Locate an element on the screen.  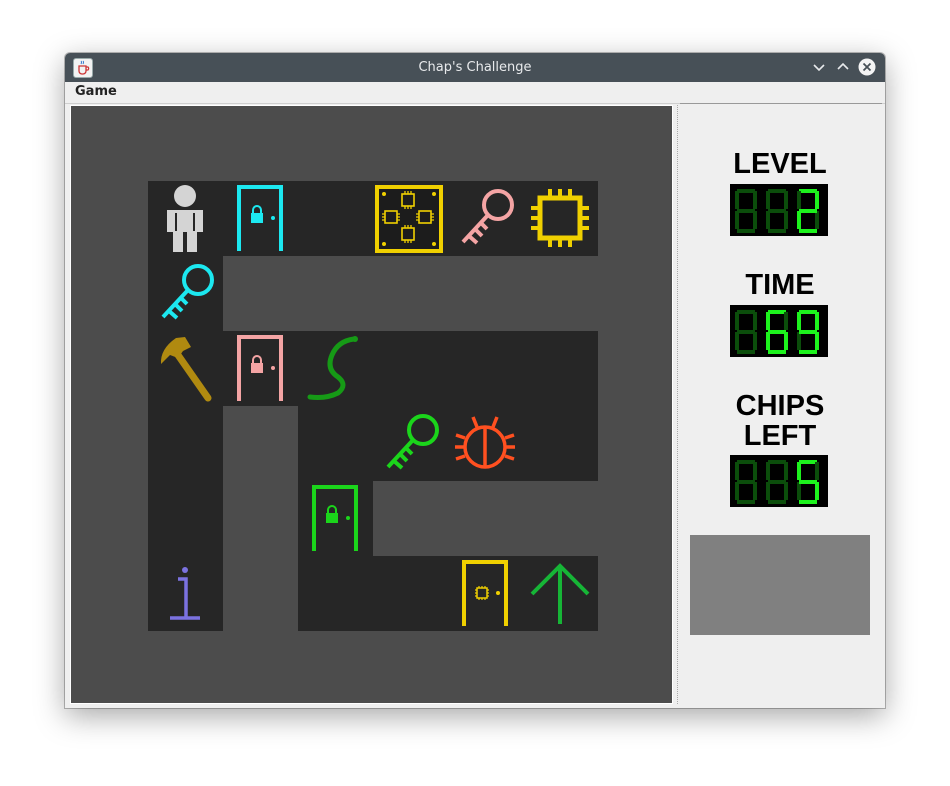
window-title: Chap's Challenge is located at coordinates (475, 67).